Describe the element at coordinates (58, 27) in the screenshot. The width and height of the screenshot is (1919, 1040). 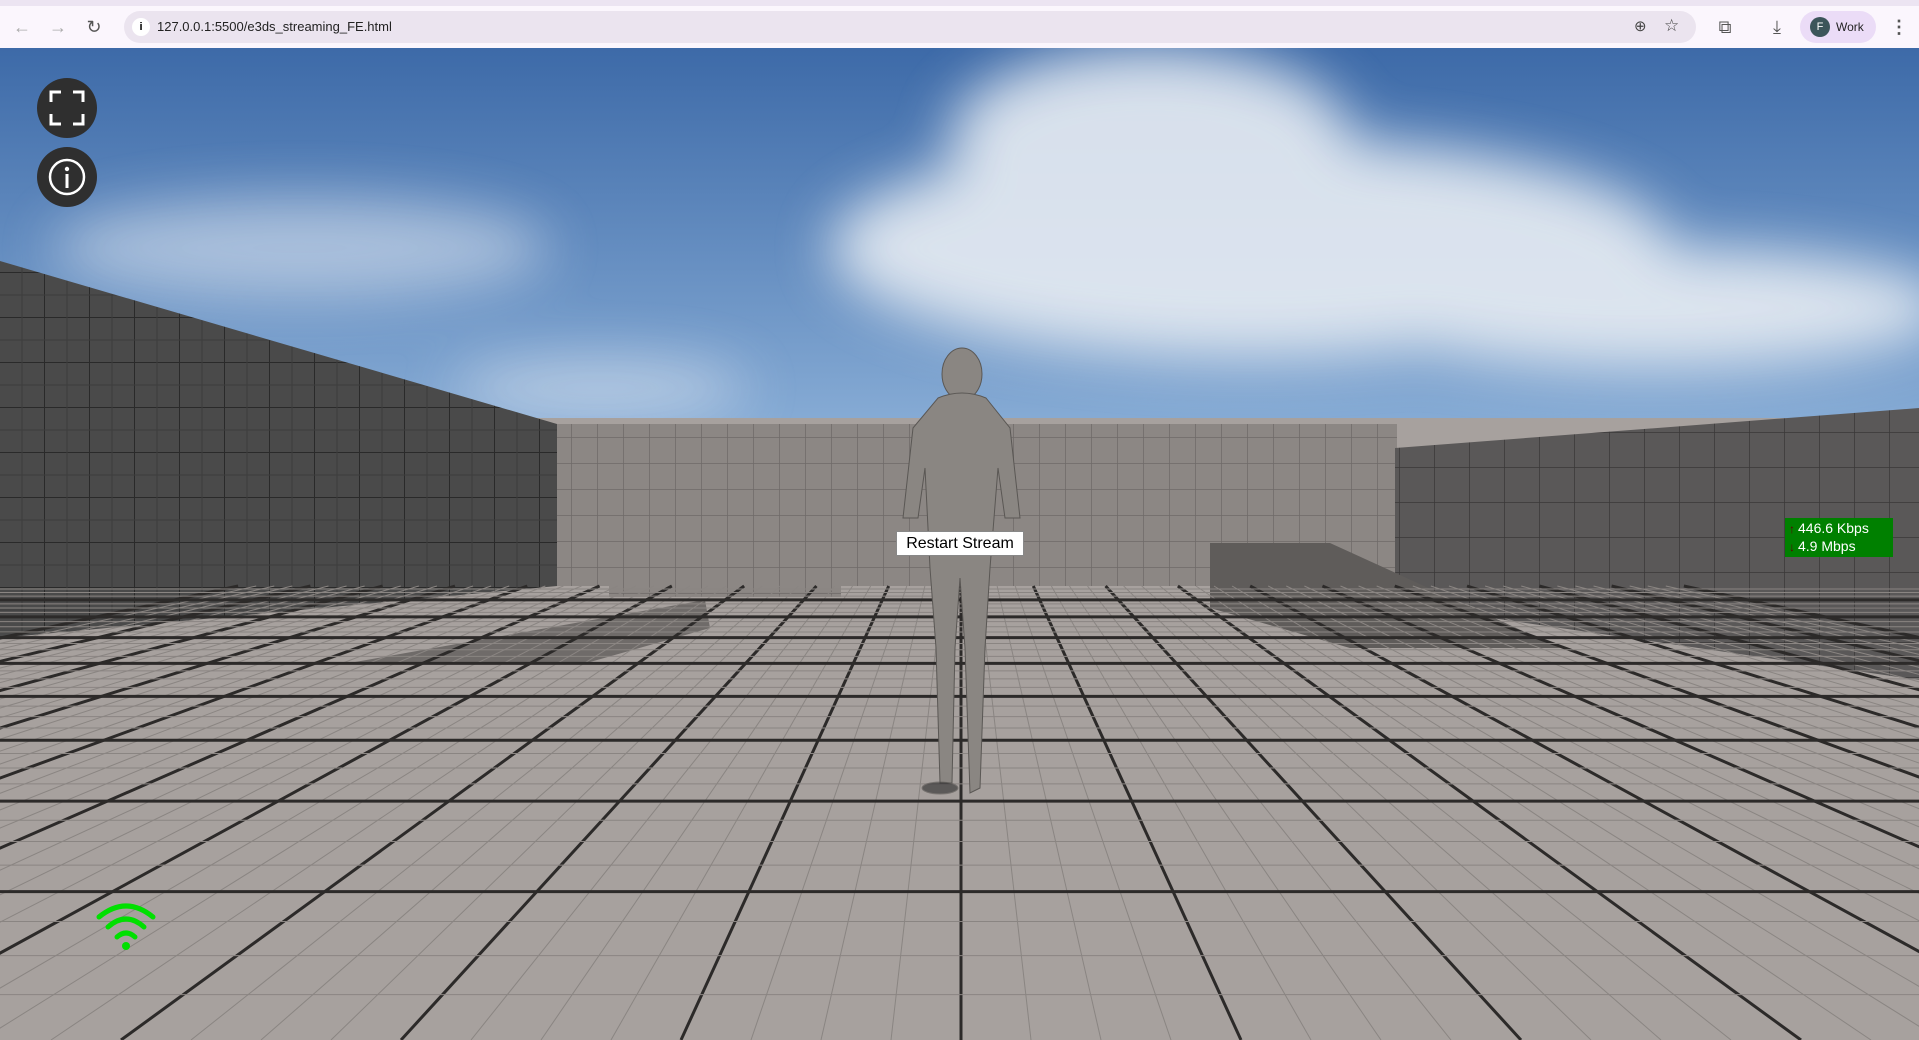
I see `forward-icon: →` at that location.